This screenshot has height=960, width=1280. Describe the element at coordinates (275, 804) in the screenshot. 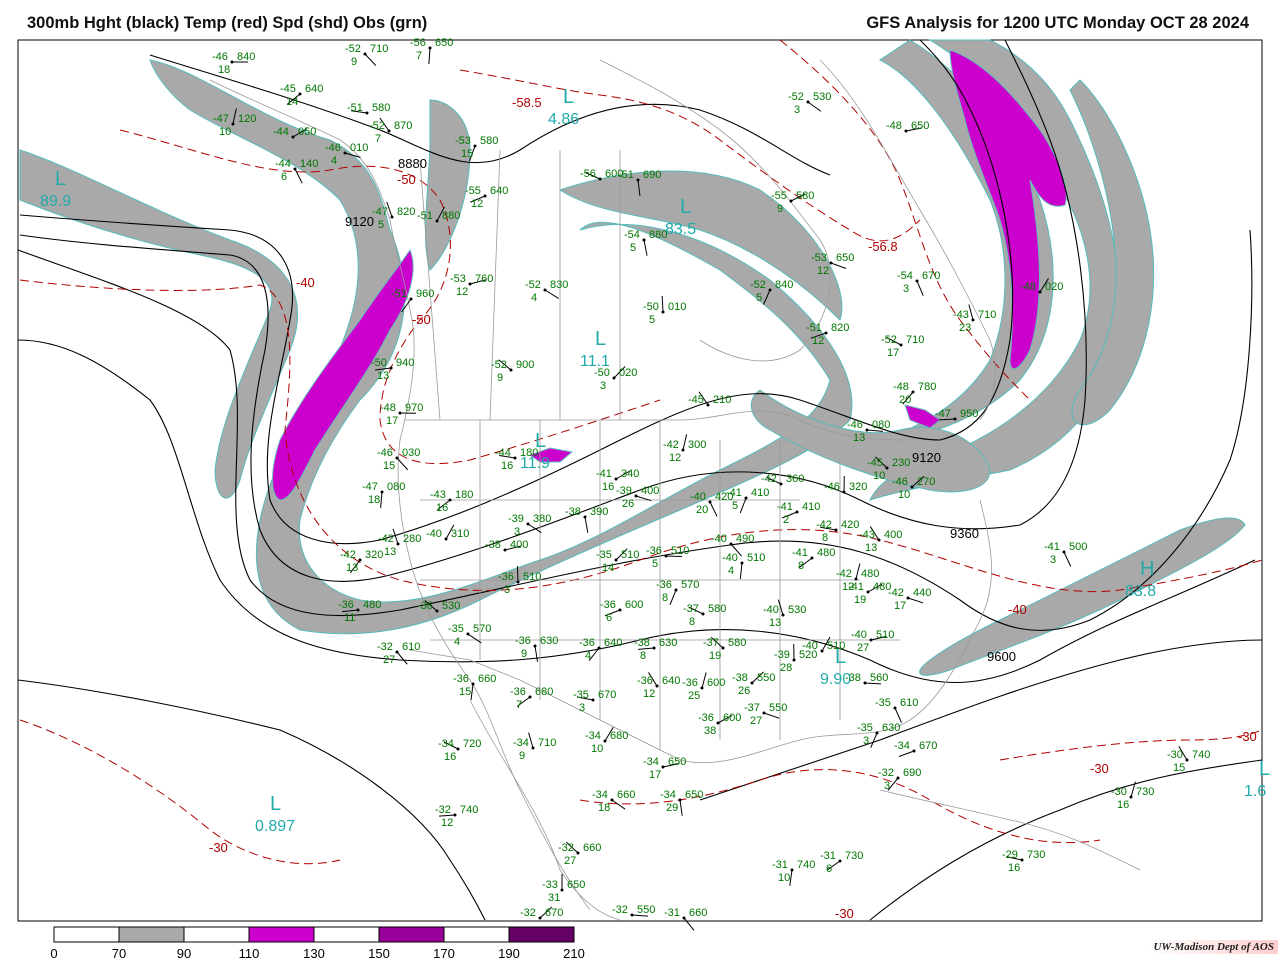

I see `low-center-symbol: L` at that location.